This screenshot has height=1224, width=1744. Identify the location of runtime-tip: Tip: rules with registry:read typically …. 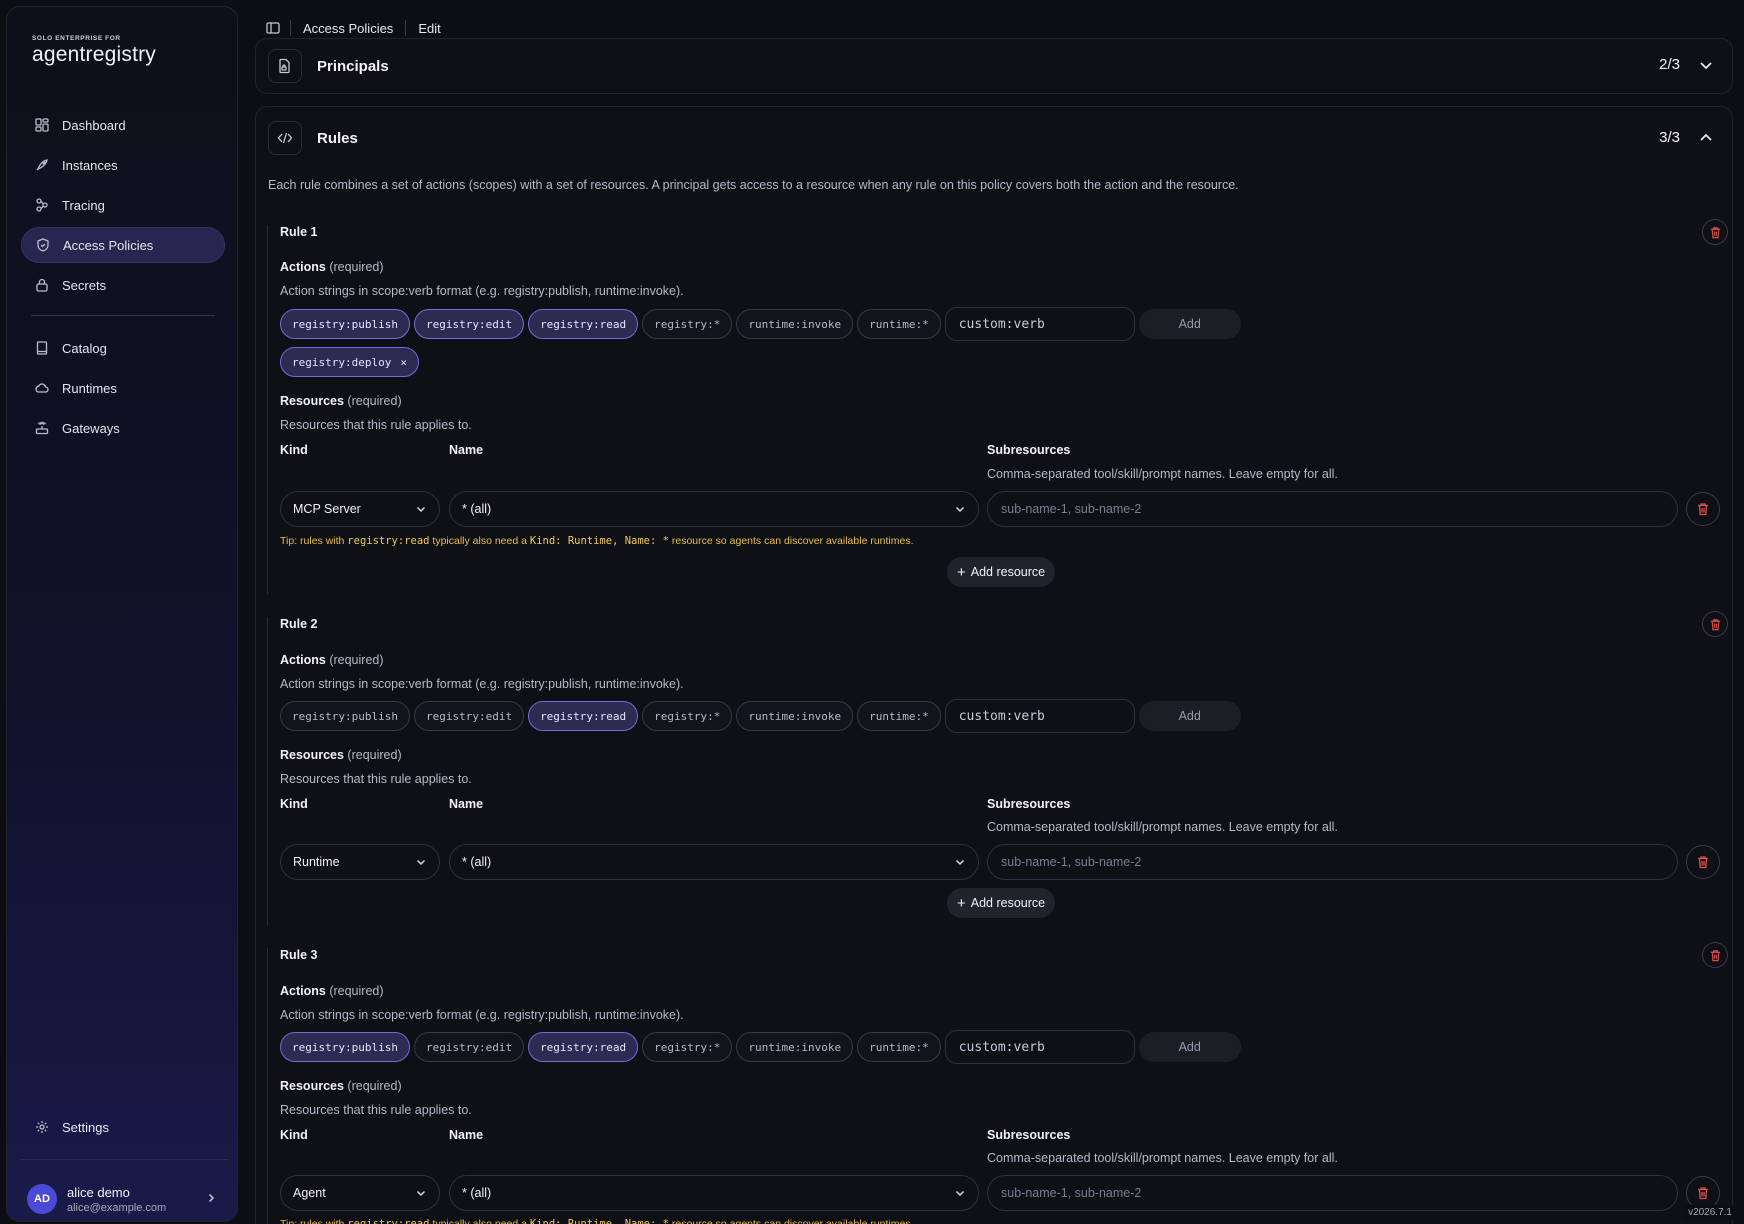
(597, 1221).